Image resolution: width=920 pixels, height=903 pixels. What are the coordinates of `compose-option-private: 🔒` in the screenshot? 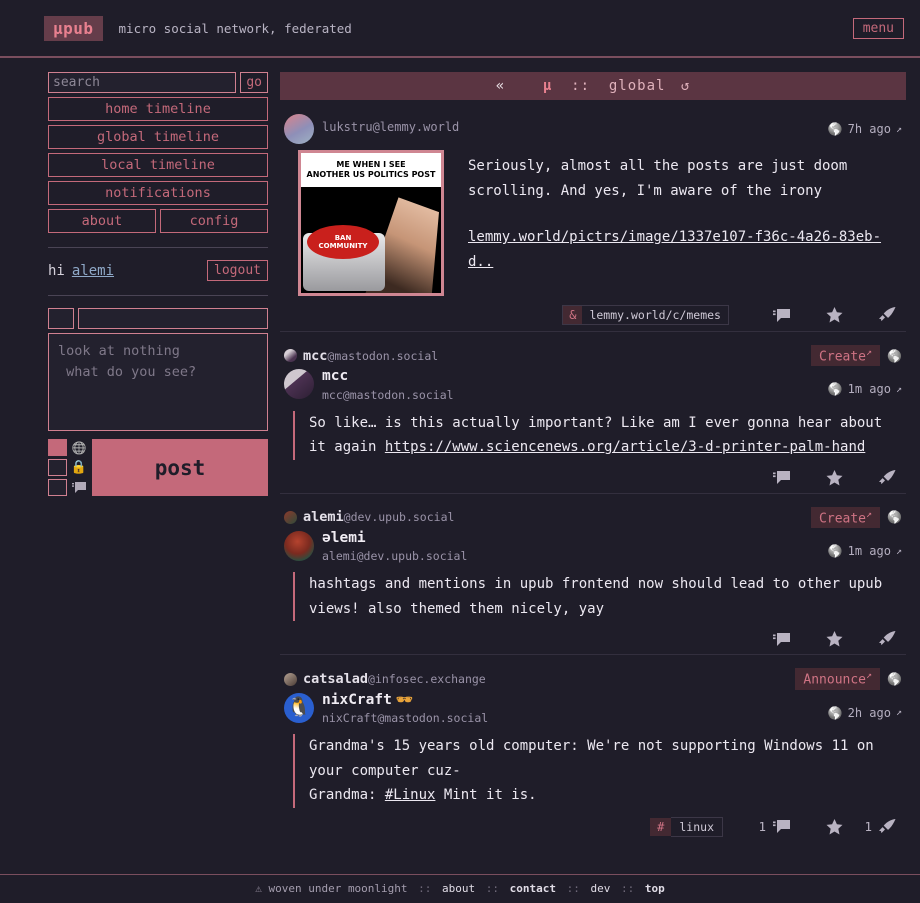 It's located at (67, 467).